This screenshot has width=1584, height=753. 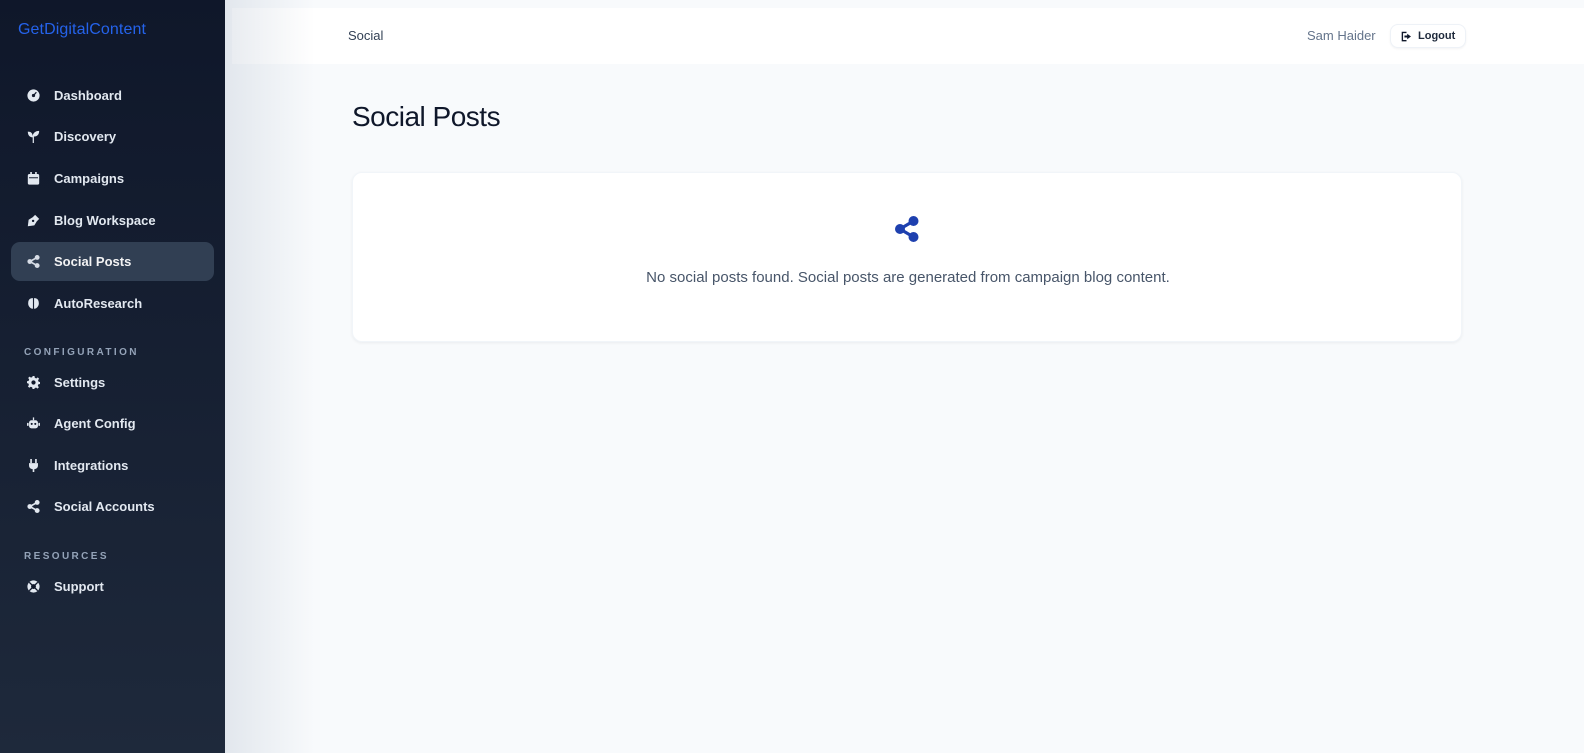 I want to click on sidebar-item-label: Social Accounts, so click(x=104, y=506).